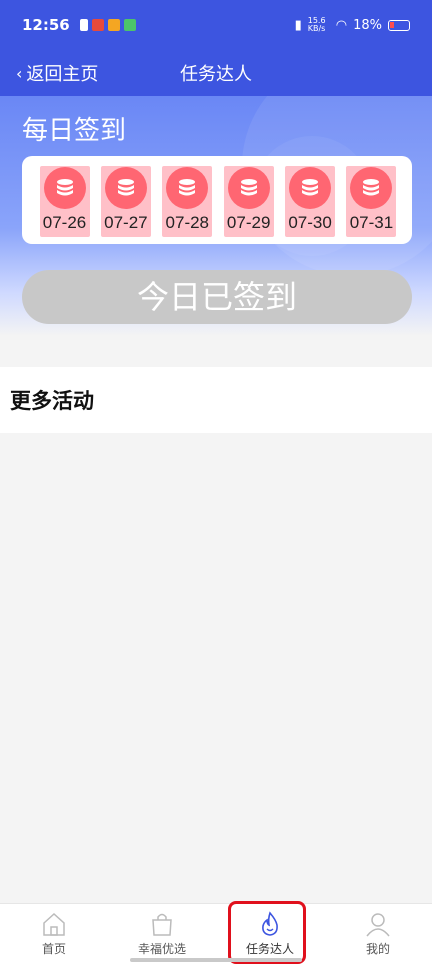  I want to click on tab-profile: 我的, so click(378, 934).